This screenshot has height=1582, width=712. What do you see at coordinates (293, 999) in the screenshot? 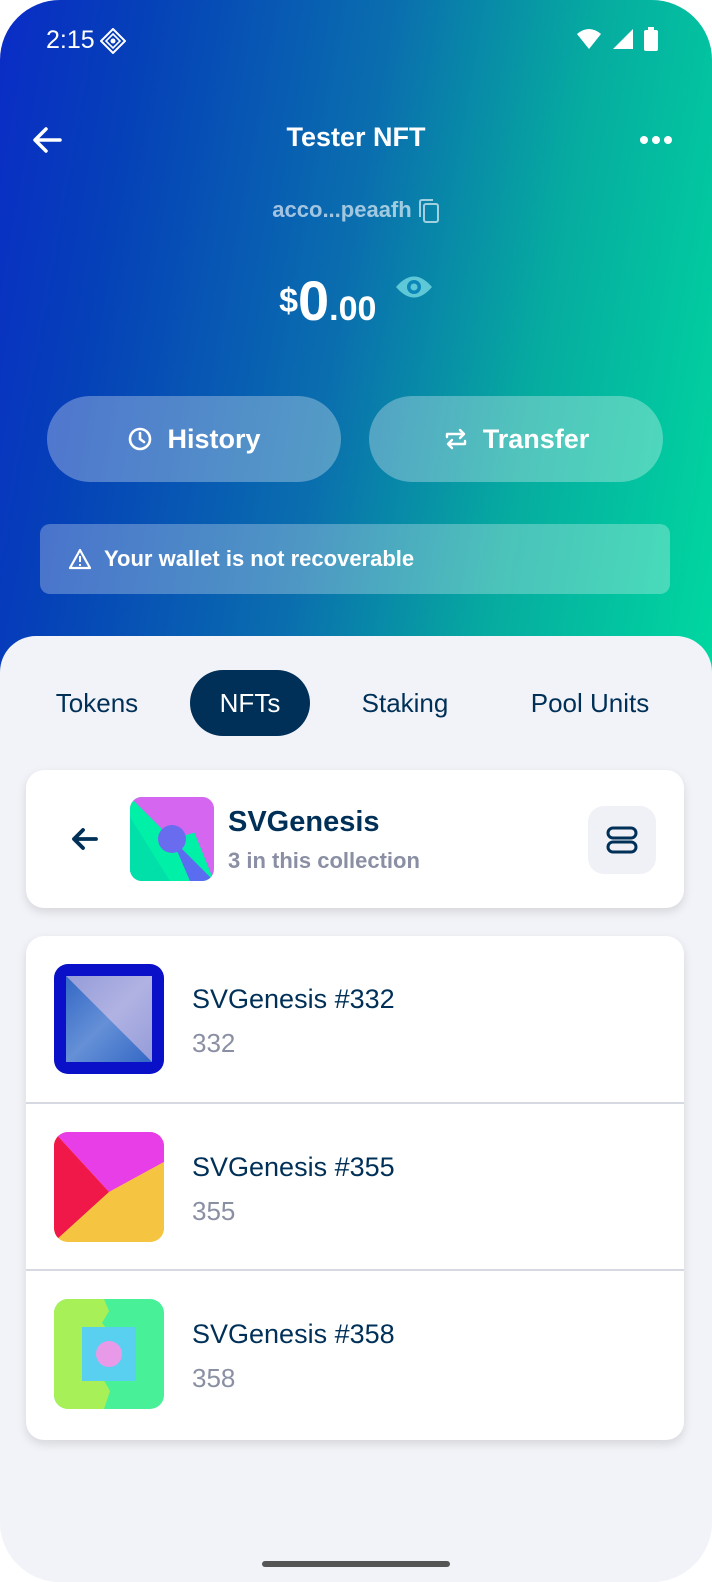
I see `nft-name: SVGenesis #332` at bounding box center [293, 999].